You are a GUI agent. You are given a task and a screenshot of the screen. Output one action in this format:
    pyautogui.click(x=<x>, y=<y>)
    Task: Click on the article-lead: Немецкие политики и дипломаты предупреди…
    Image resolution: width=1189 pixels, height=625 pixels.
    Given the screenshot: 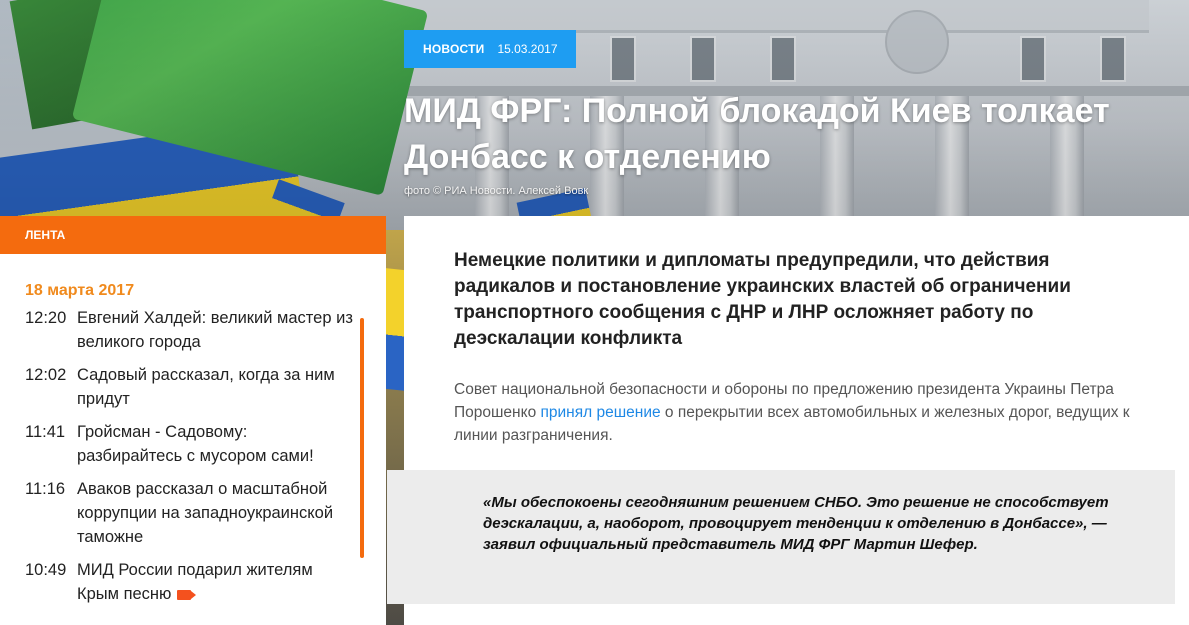 What is the action you would take?
    pyautogui.click(x=762, y=299)
    